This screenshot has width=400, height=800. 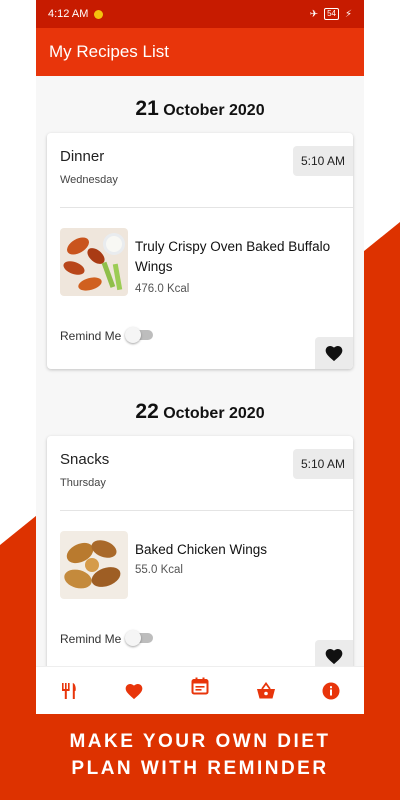 What do you see at coordinates (147, 108) in the screenshot?
I see `date-day: 21` at bounding box center [147, 108].